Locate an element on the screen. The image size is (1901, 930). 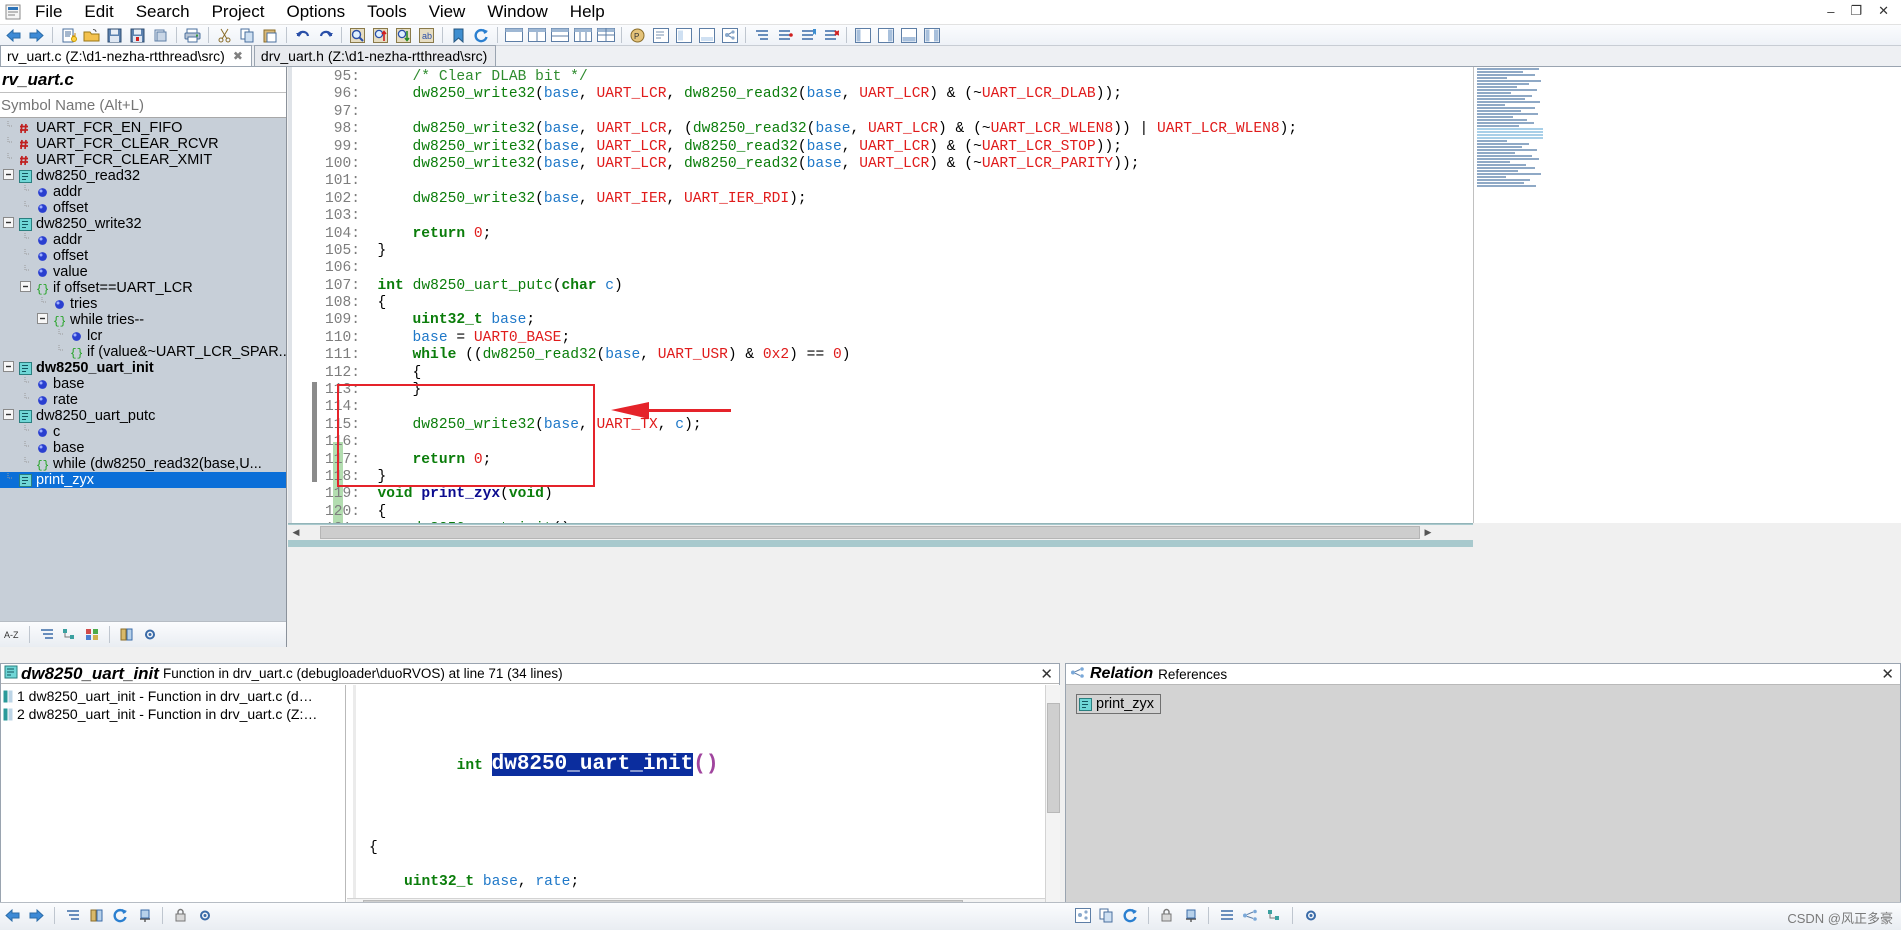
menu-item-view: View is located at coordinates (447, 12).